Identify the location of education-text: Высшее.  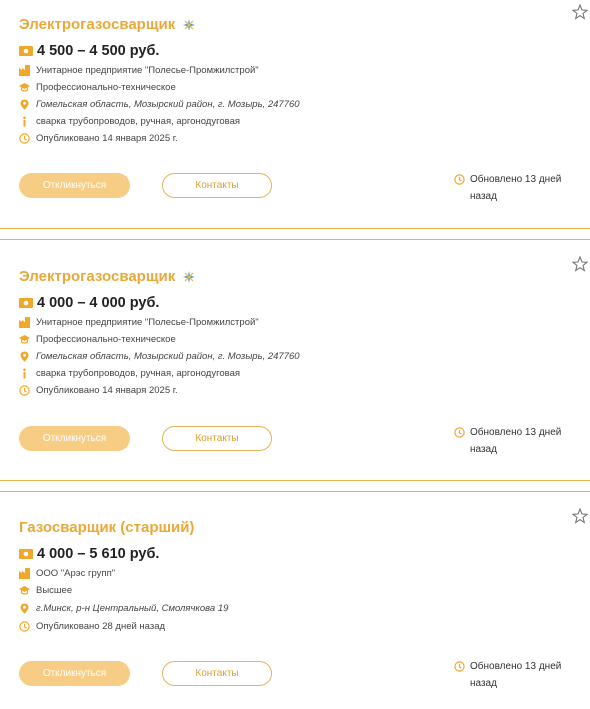
(54, 590).